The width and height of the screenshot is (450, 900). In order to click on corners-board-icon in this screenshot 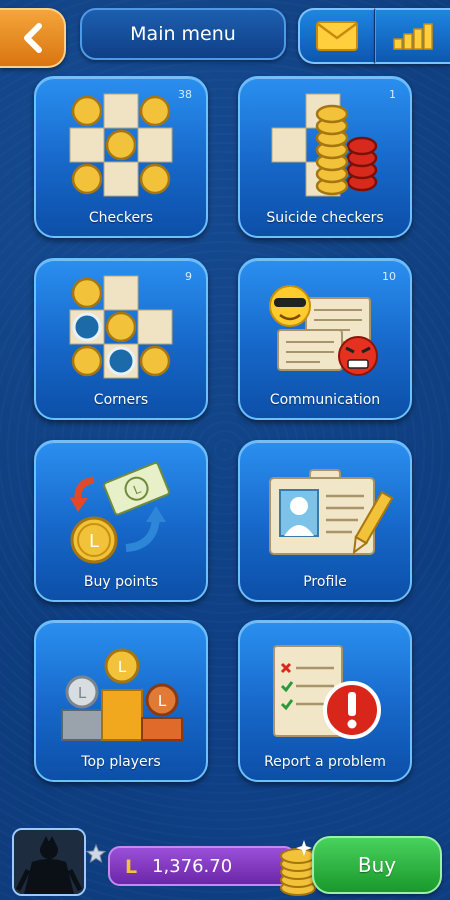, I will do `click(121, 327)`.